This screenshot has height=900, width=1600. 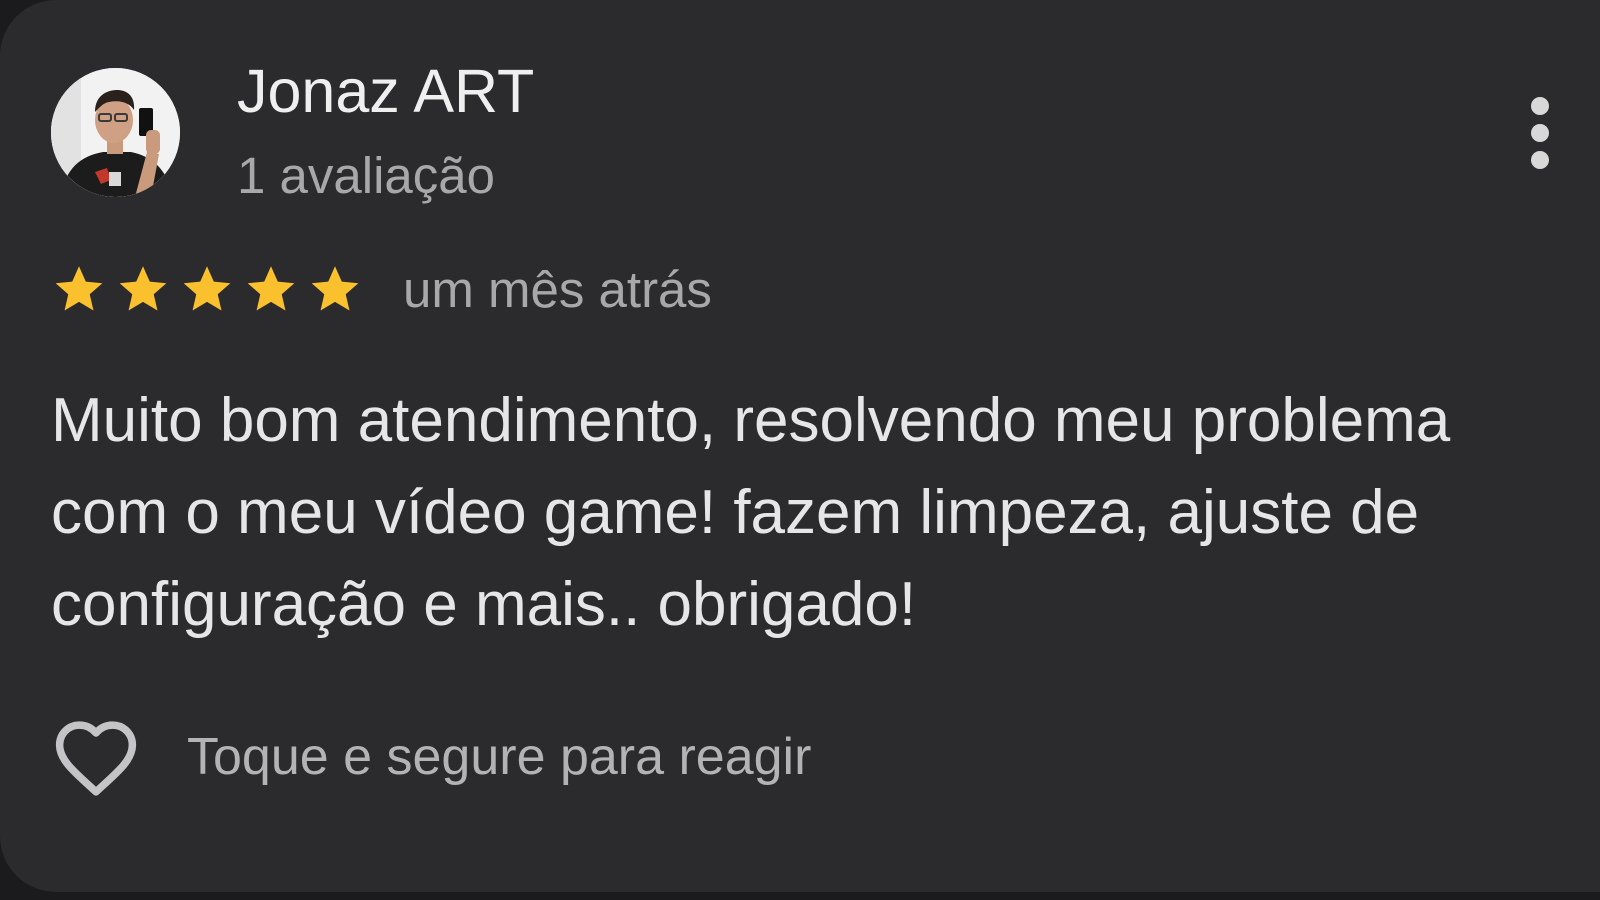 I want to click on author-review-count: 1 avaliação, so click(x=366, y=175).